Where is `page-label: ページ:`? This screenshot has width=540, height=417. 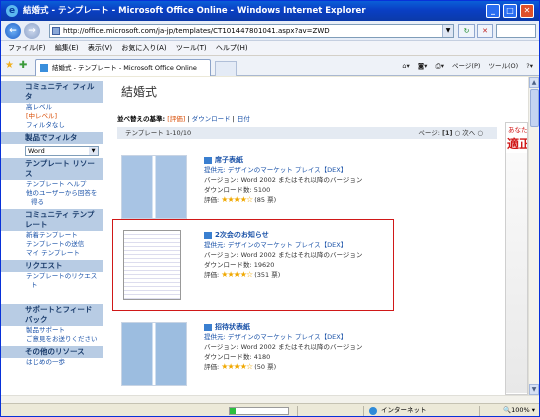
page-label: ページ: is located at coordinates (429, 133).